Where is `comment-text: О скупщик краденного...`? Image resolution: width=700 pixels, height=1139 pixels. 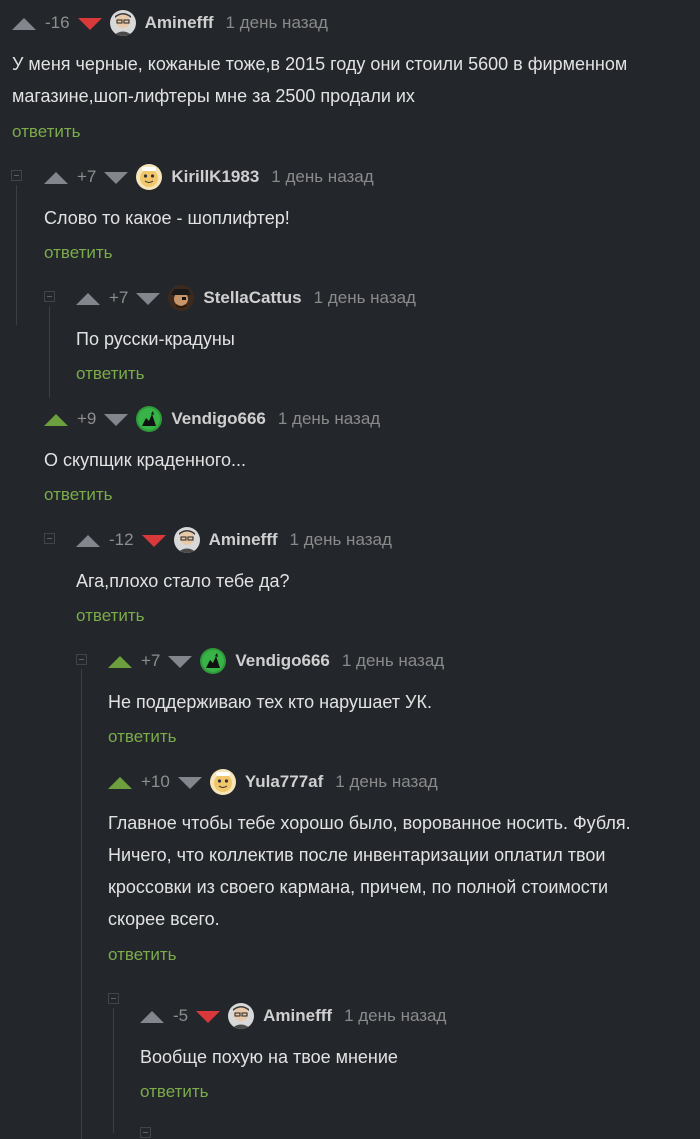
comment-text: О скупщик краденного... is located at coordinates (145, 460).